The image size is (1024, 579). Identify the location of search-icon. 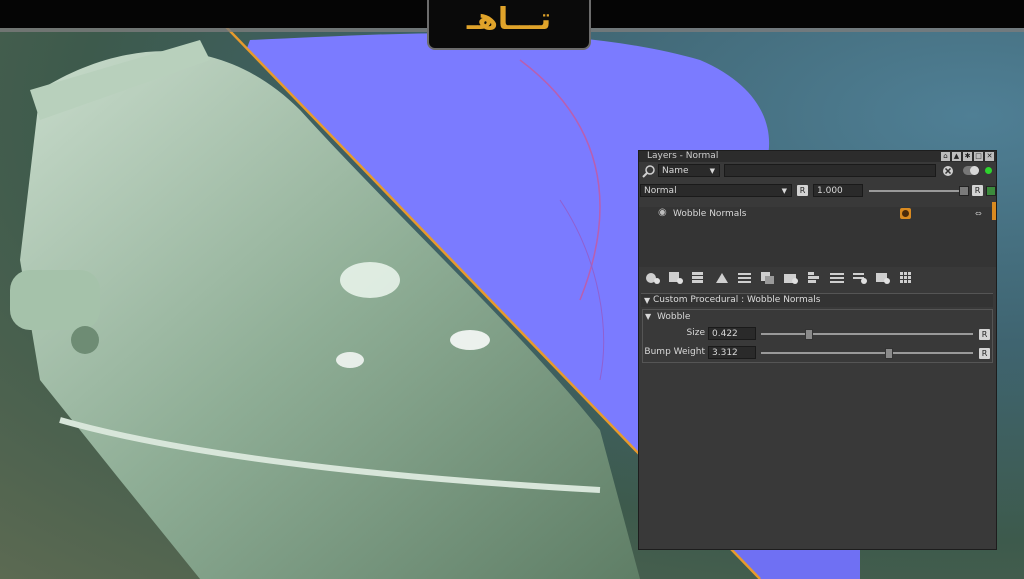
(649, 171).